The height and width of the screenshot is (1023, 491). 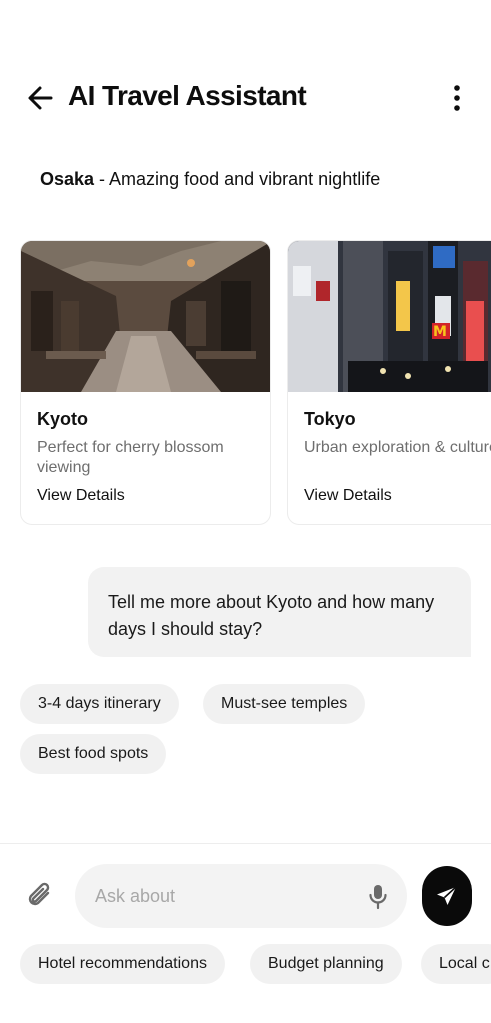 I want to click on card-description: Perfect for cherry blossom viewing, so click(x=130, y=457).